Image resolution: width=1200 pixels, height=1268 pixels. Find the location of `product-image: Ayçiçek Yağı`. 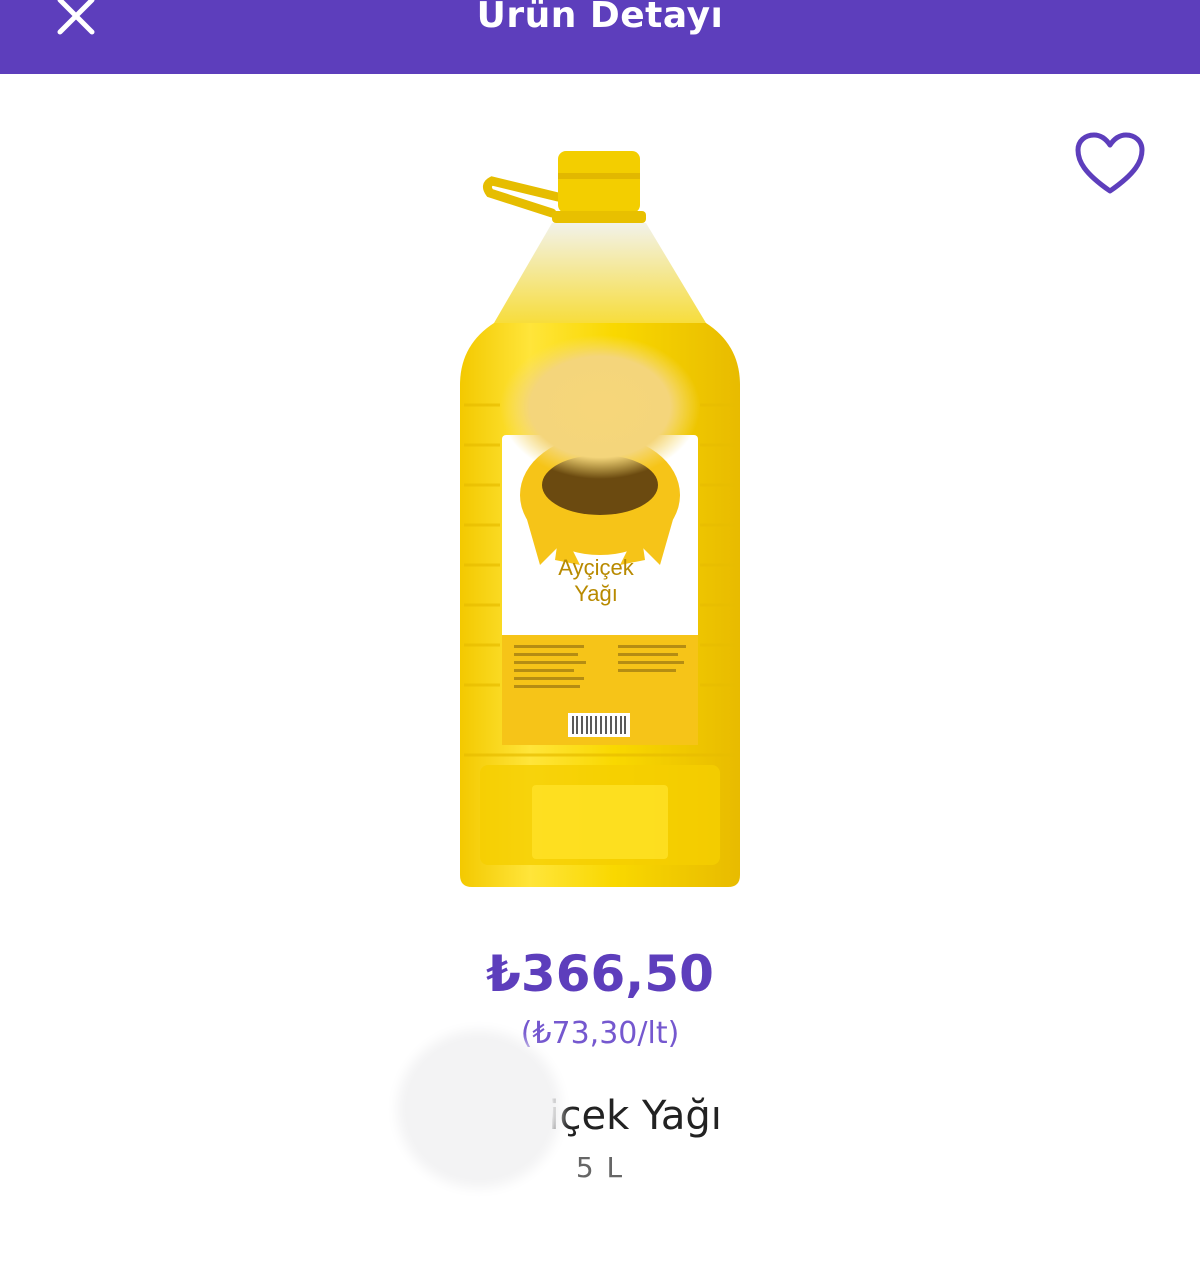

product-image: Ayçiçek Yağı is located at coordinates (600, 519).